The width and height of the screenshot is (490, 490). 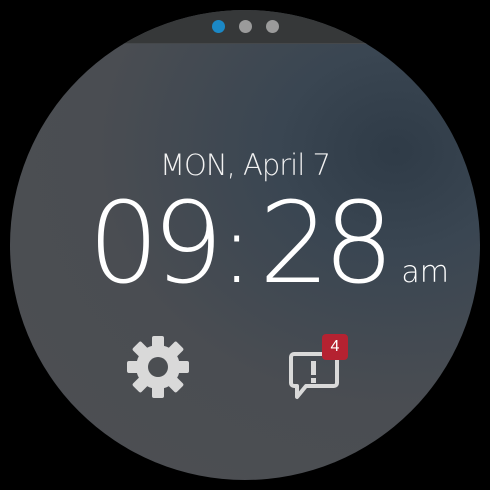 What do you see at coordinates (155, 244) in the screenshot?
I see `time-hours: 09` at bounding box center [155, 244].